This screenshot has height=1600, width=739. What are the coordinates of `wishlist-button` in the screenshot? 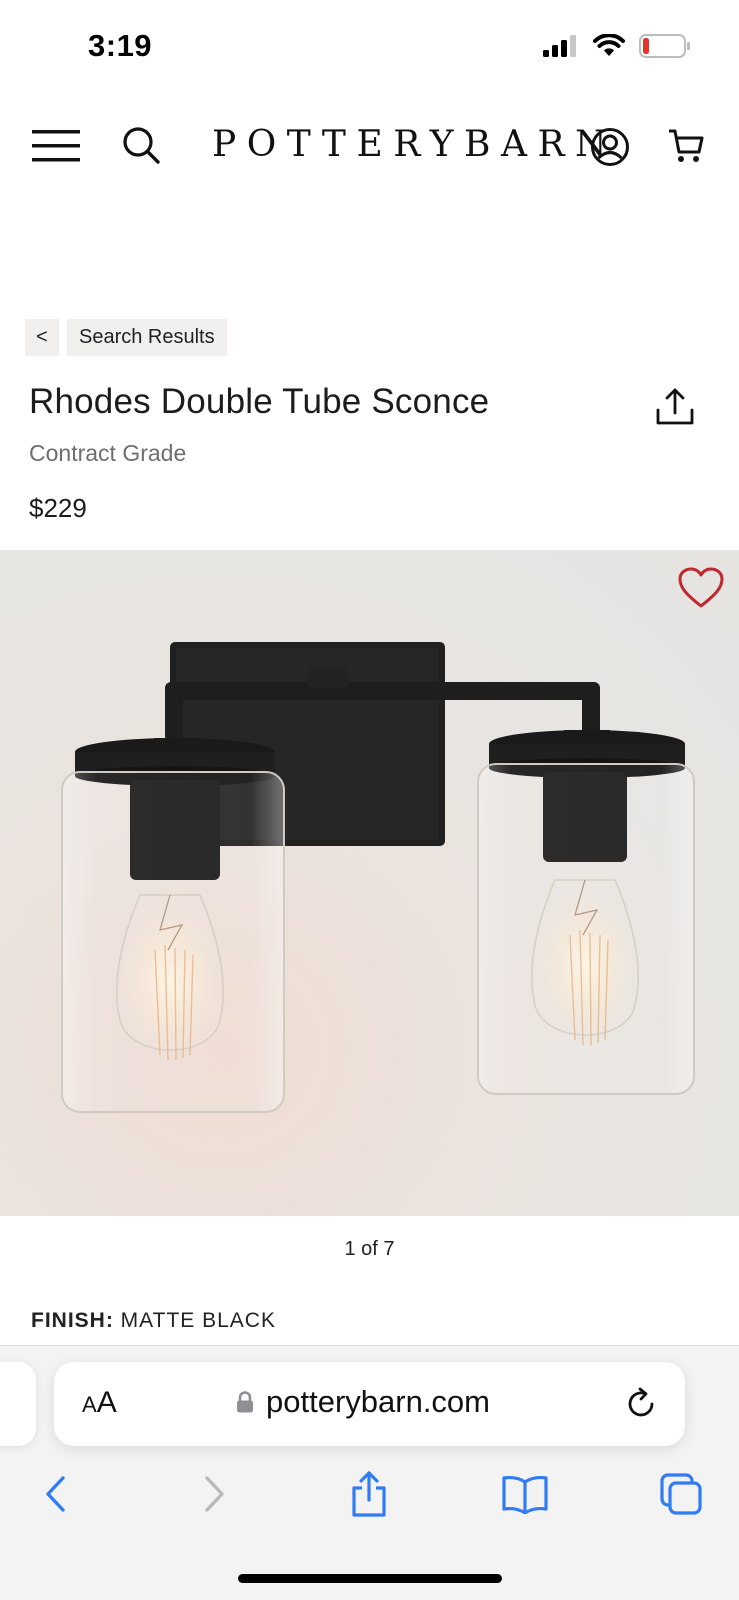 It's located at (701, 588).